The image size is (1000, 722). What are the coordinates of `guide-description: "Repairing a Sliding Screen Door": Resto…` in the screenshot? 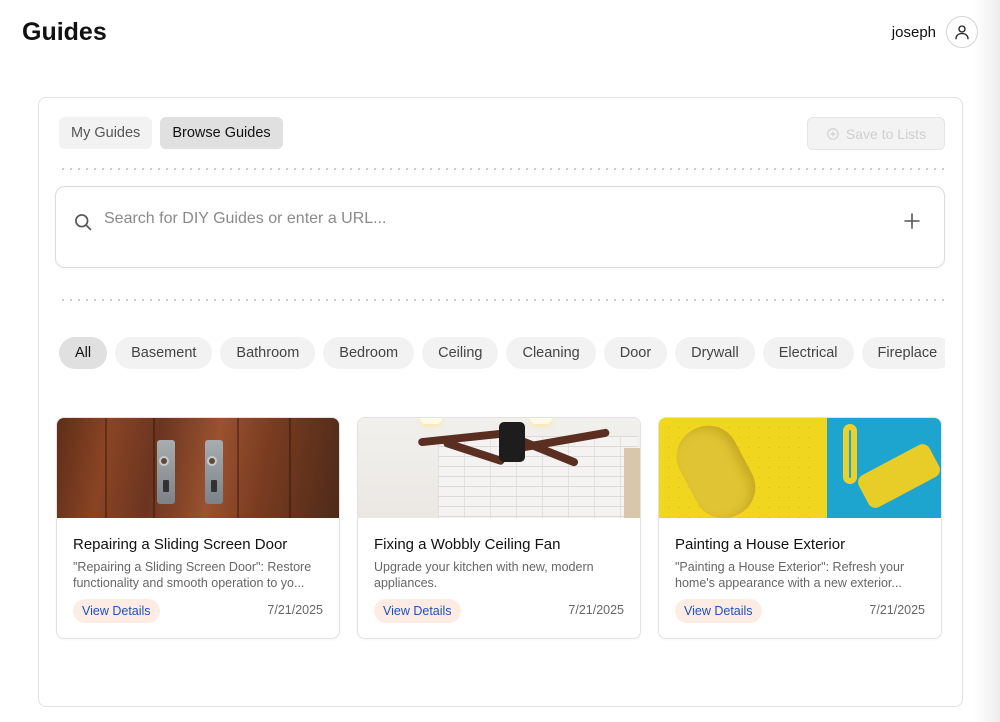 It's located at (192, 575).